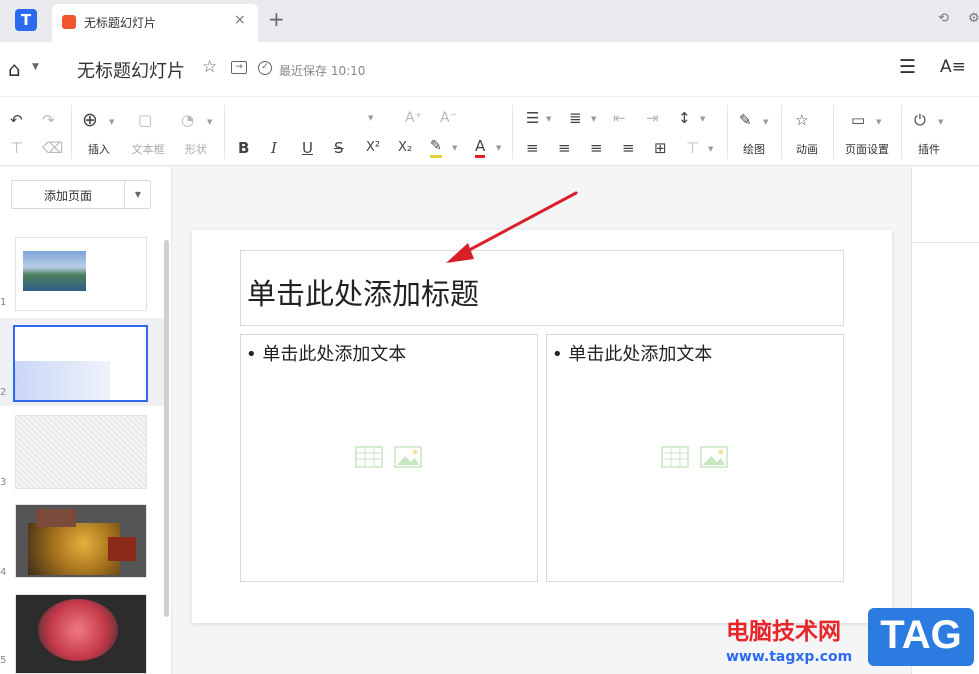 Image resolution: width=979 pixels, height=674 pixels. What do you see at coordinates (867, 149) in the screenshot?
I see `page-setup-label: 页面设置` at bounding box center [867, 149].